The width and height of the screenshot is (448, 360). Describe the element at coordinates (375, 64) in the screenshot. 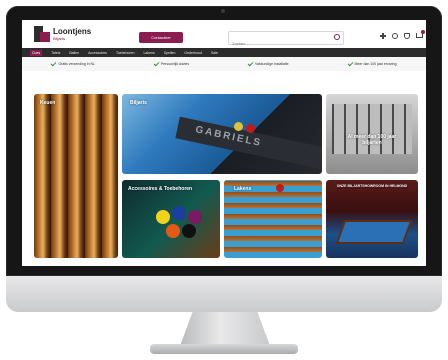

I see `usp-text: Meer dan 100 jaar ervaring` at that location.